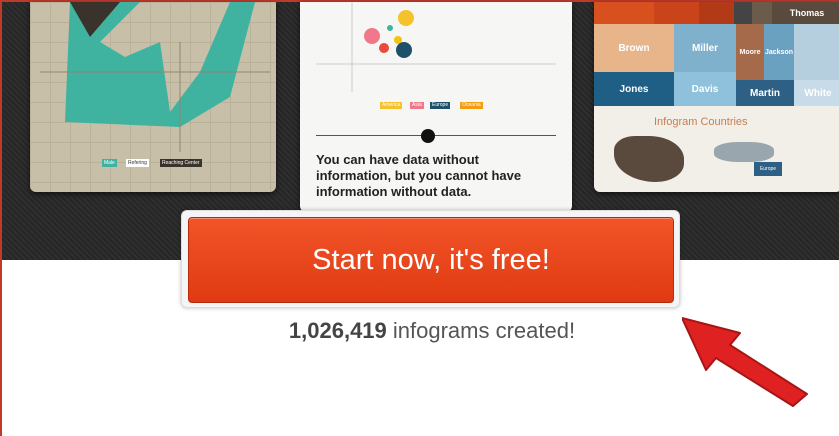 The height and width of the screenshot is (436, 839). I want to click on legend-chip-oceania: Oceania, so click(471, 105).